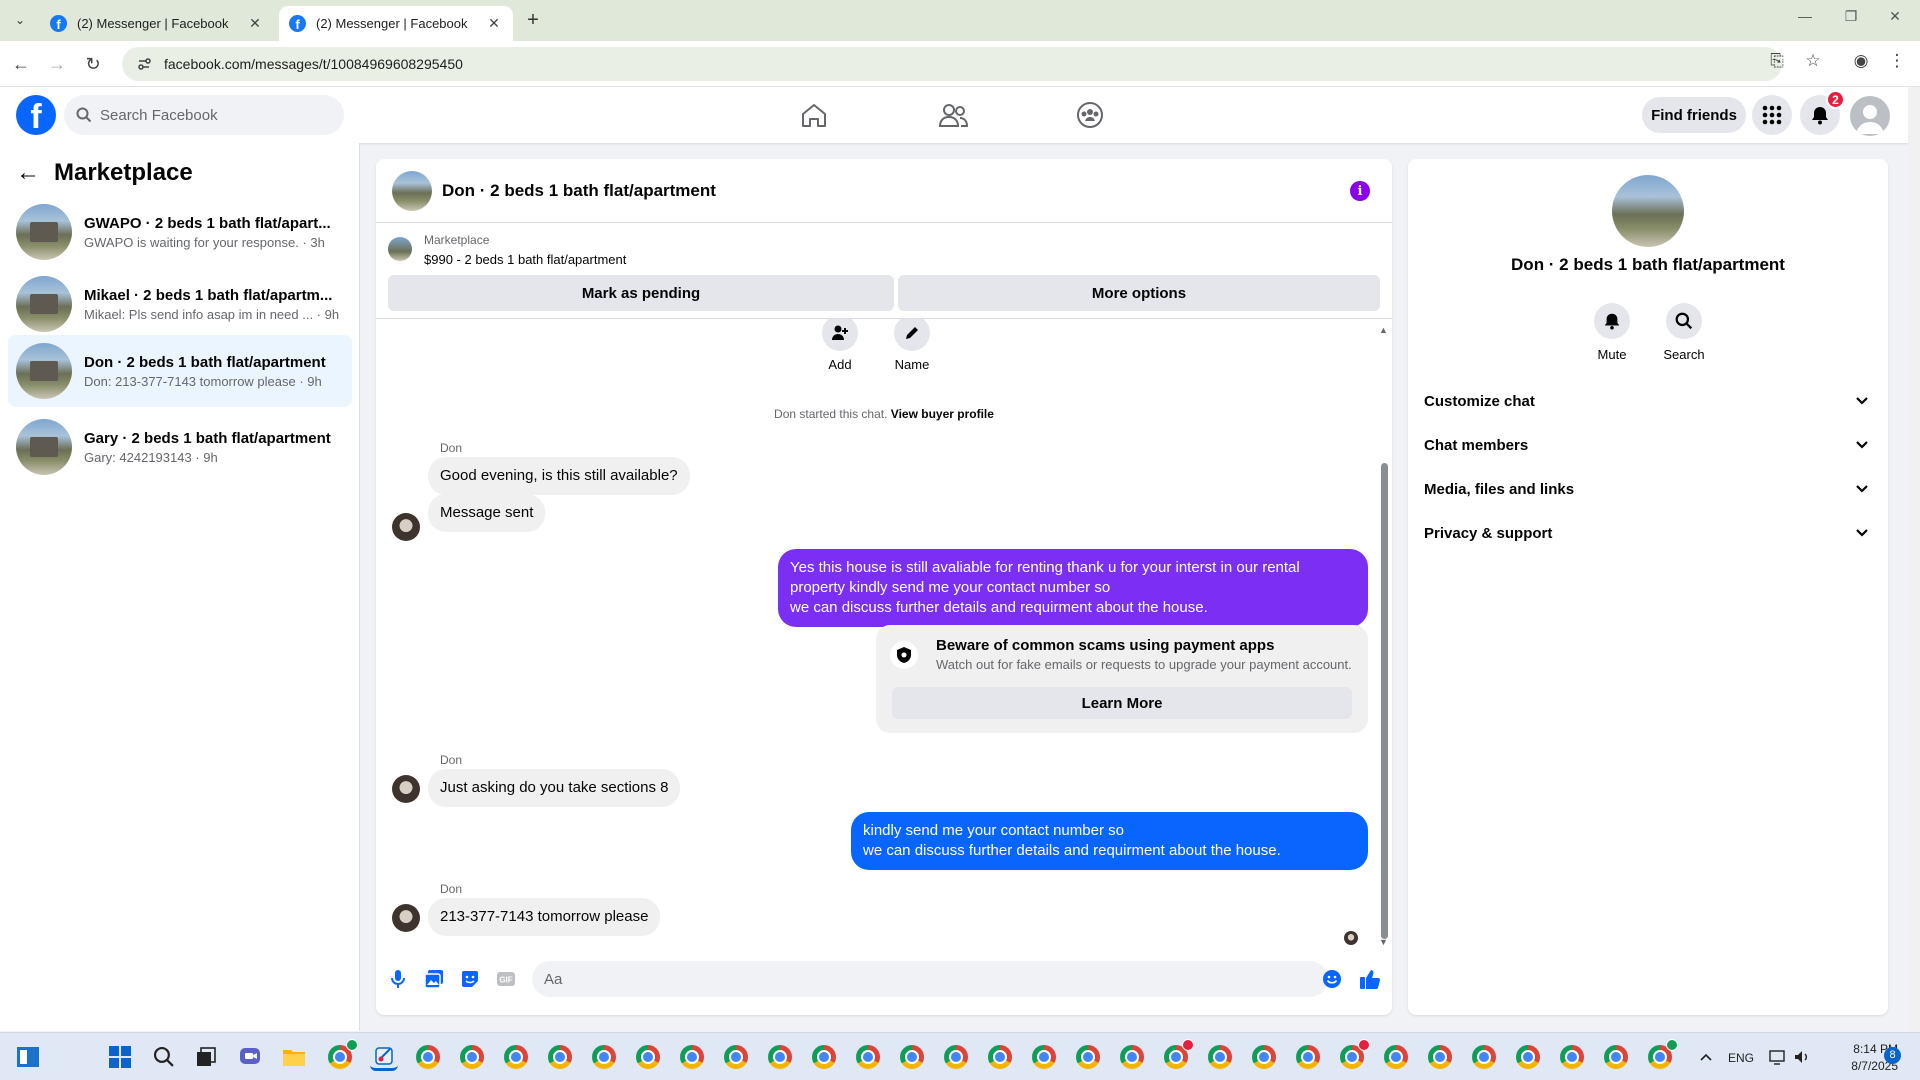 The image size is (1920, 1080). I want to click on restore-icon: ❐, so click(1851, 16).